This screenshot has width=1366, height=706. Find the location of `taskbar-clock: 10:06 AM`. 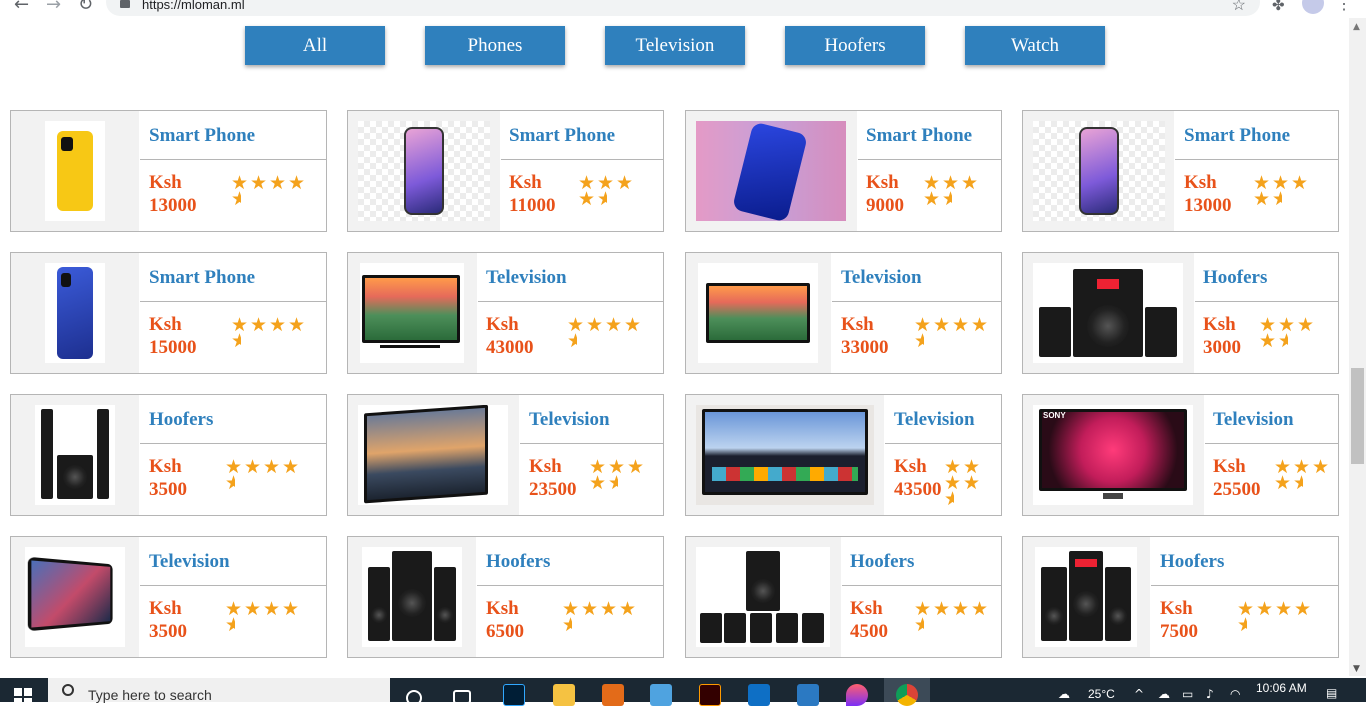

taskbar-clock: 10:06 AM is located at coordinates (1281, 688).